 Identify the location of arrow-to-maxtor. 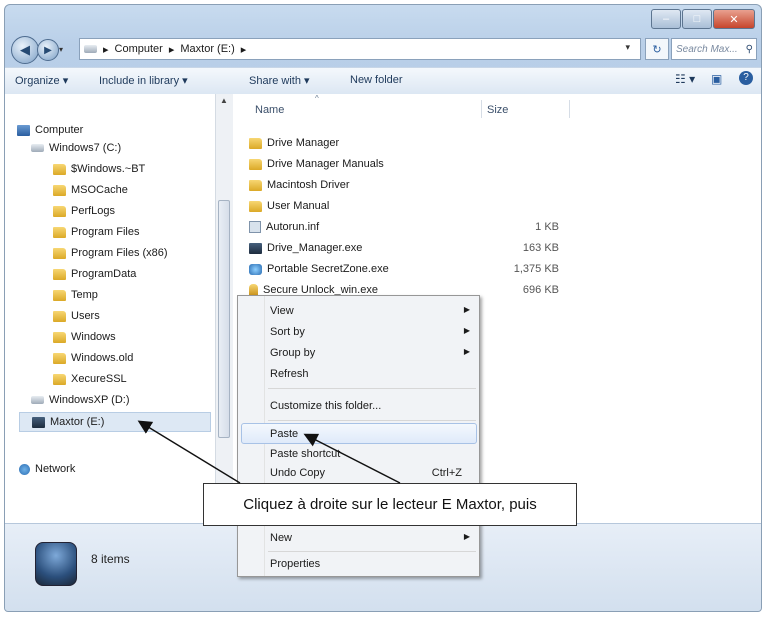
(189, 452).